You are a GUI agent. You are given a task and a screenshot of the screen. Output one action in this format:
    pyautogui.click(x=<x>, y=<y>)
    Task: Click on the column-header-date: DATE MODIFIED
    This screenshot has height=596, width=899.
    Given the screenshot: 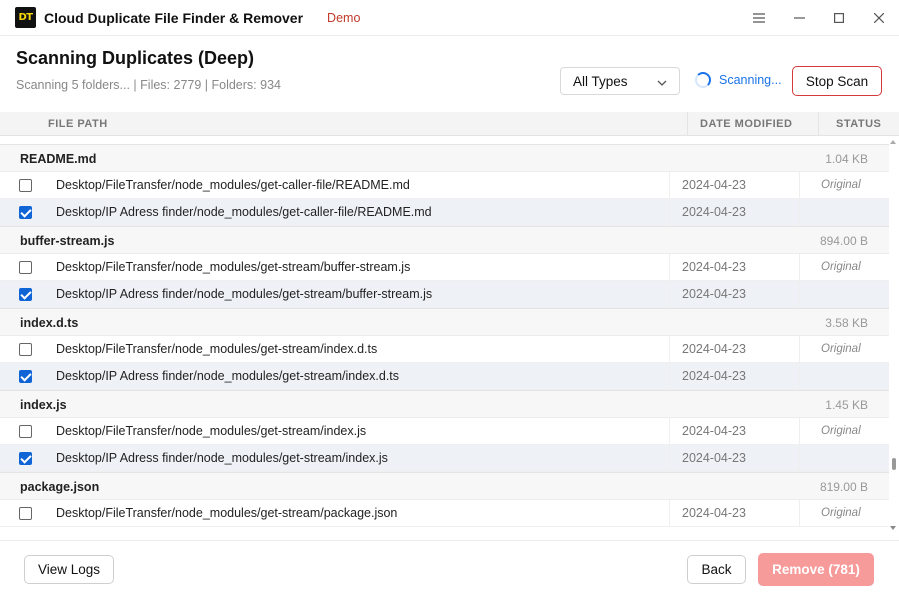 What is the action you would take?
    pyautogui.click(x=746, y=124)
    